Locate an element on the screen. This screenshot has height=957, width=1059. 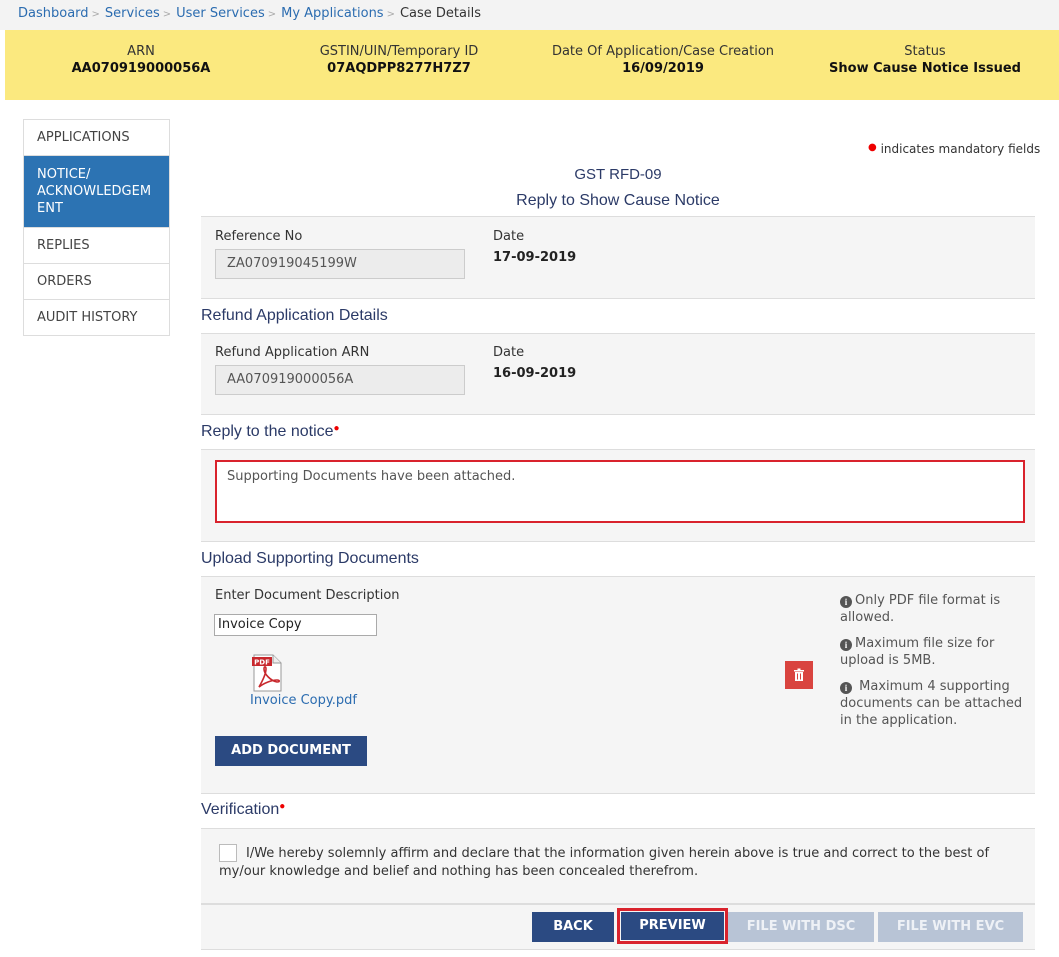
gstin-label: GSTIN/UIN/Temporary ID is located at coordinates (399, 51).